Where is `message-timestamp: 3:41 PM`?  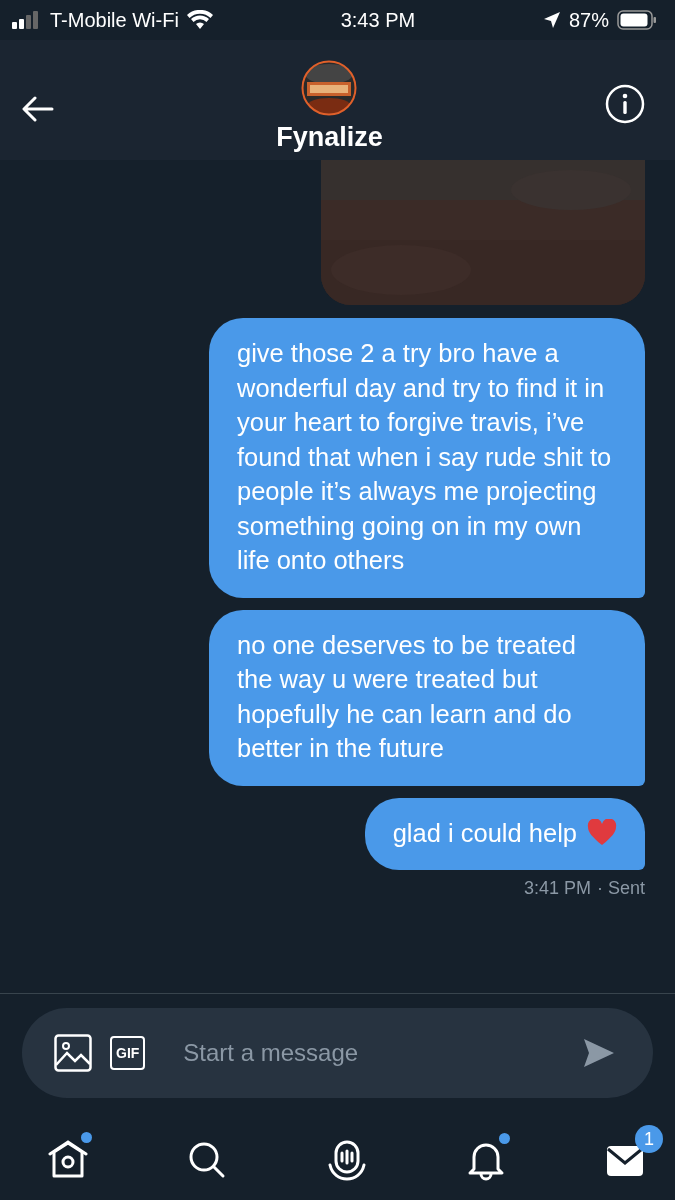 message-timestamp: 3:41 PM is located at coordinates (557, 888).